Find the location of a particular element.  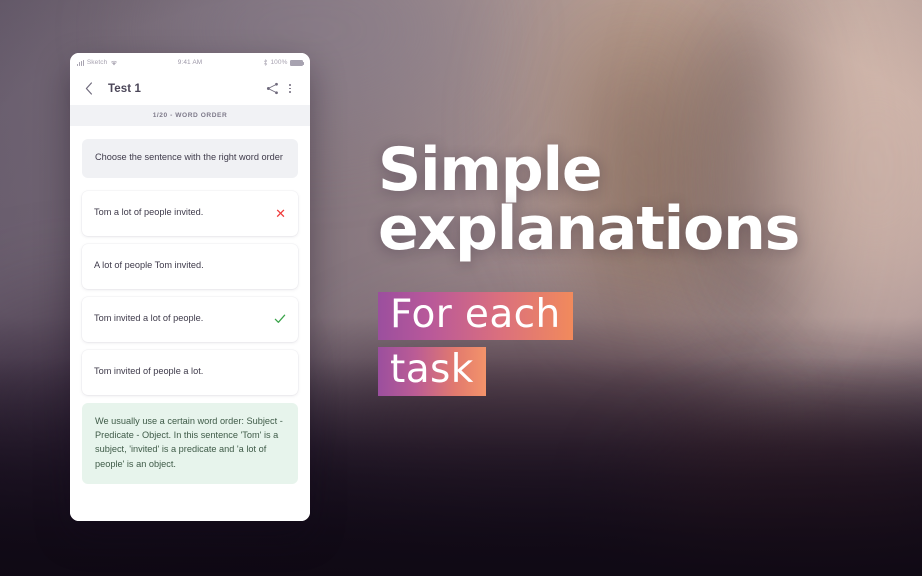

answer-option: Tom invited of people a lot. is located at coordinates (190, 372).